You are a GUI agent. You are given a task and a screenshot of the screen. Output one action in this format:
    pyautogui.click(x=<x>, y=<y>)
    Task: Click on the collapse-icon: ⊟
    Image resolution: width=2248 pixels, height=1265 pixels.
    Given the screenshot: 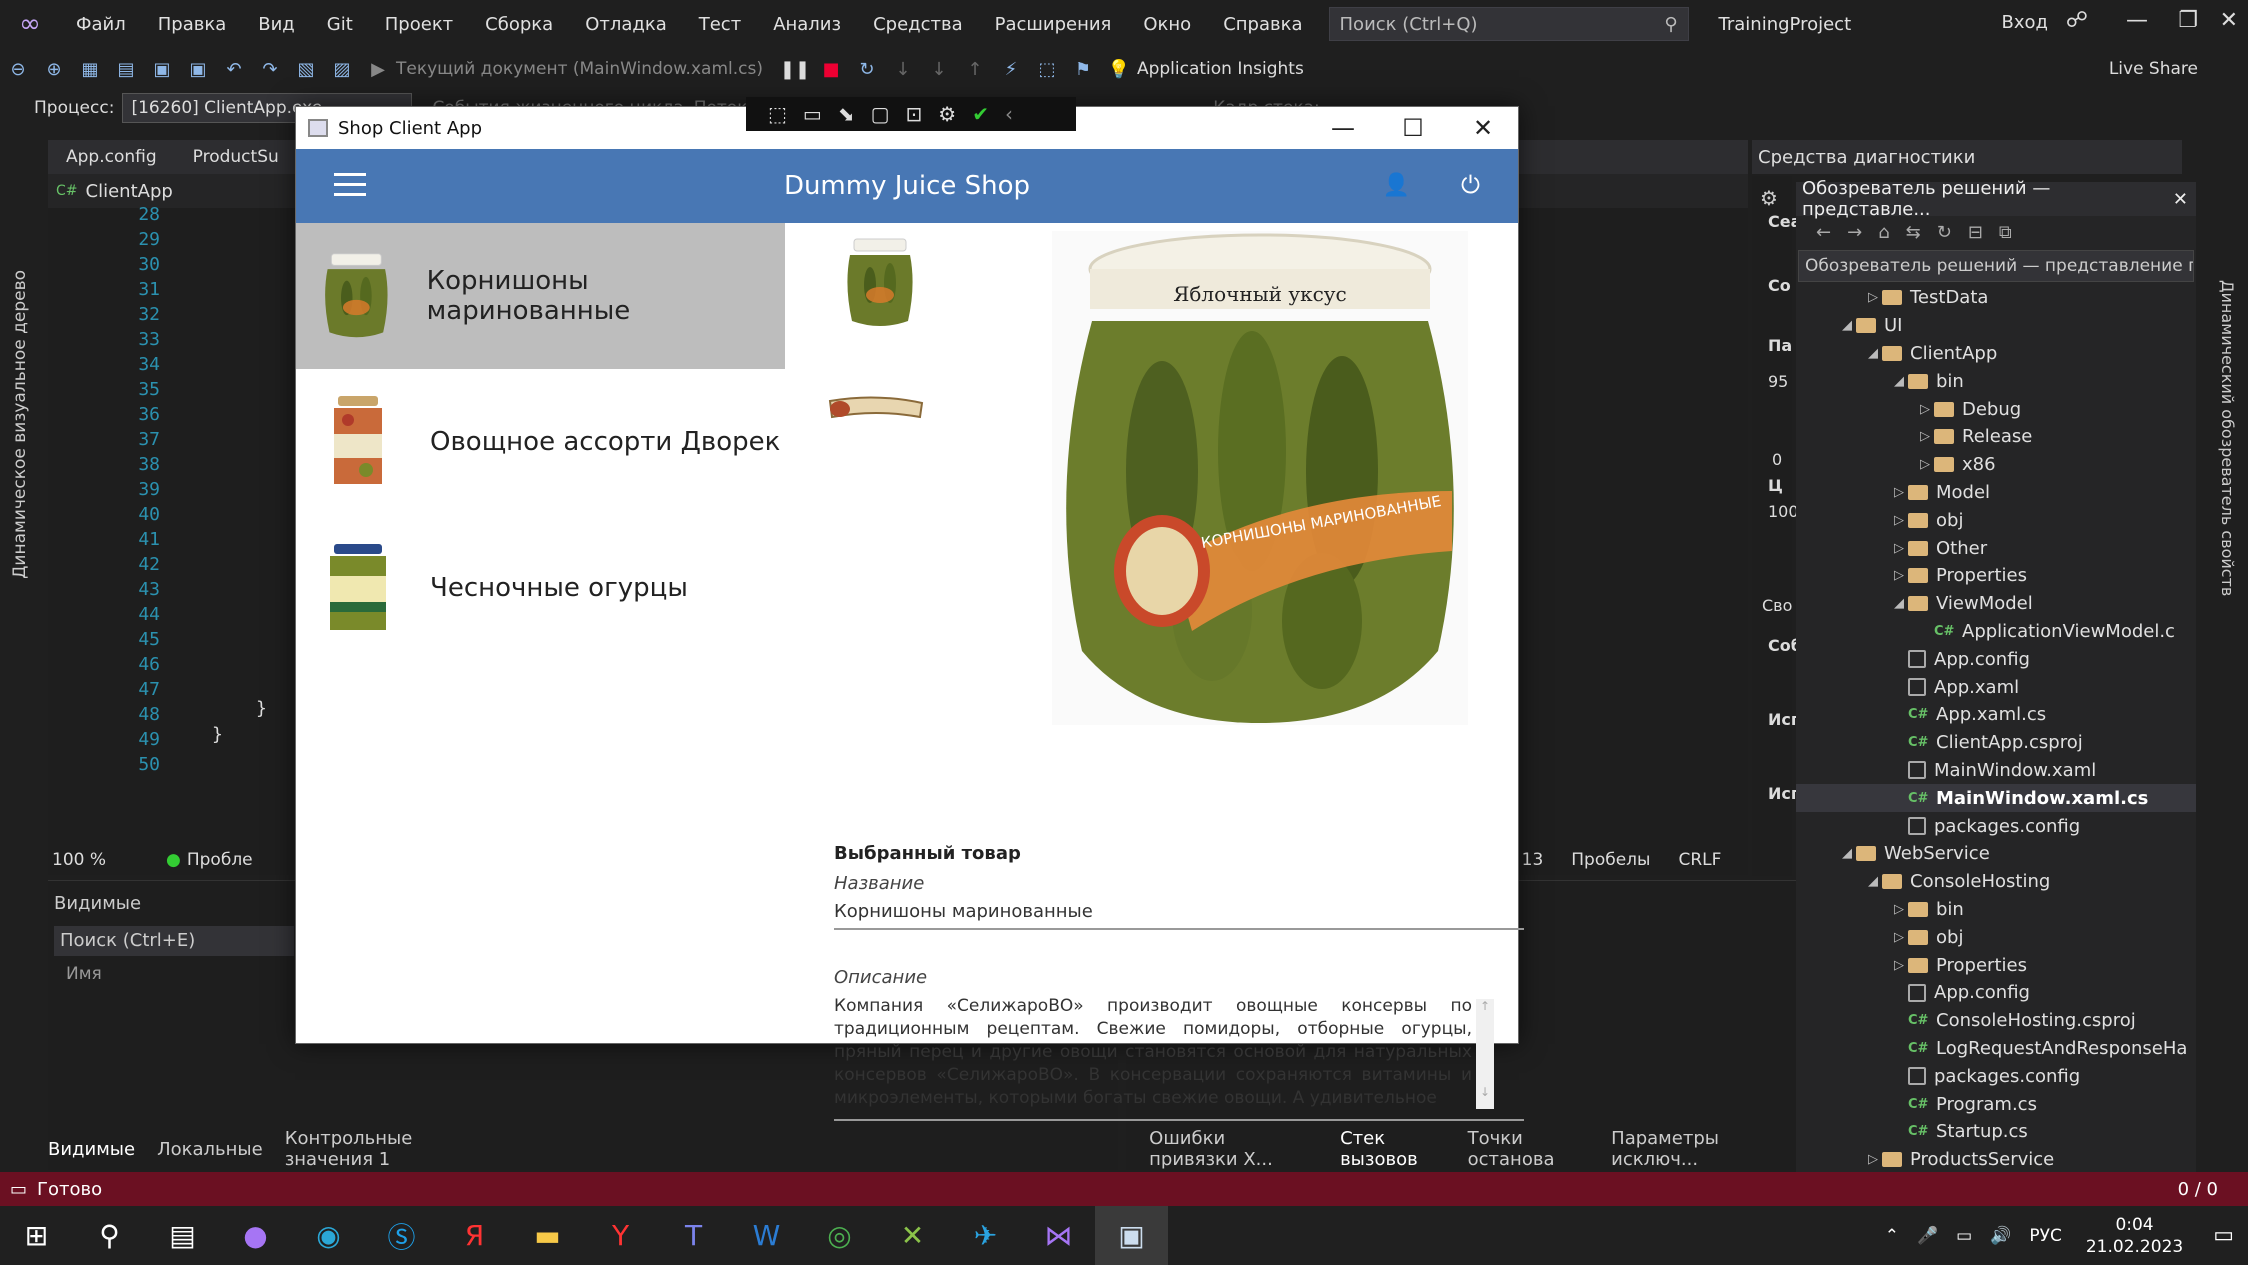 What is the action you would take?
    pyautogui.click(x=1975, y=232)
    